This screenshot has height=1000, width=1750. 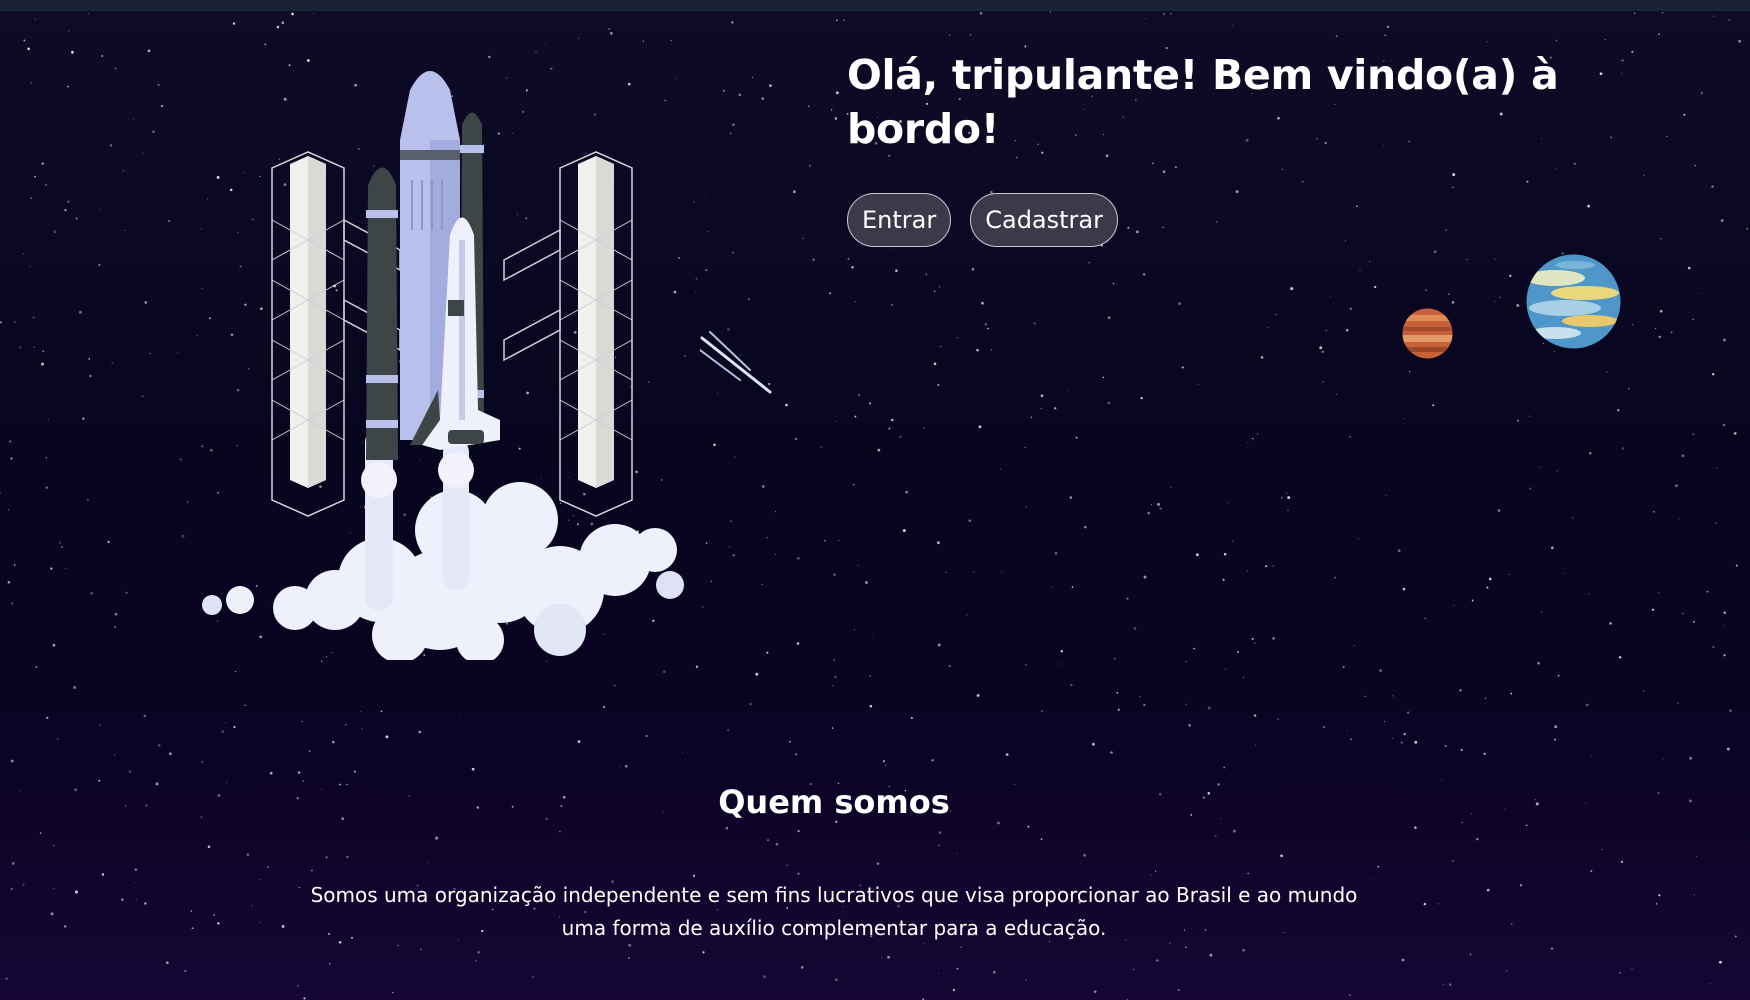 What do you see at coordinates (308, 334) in the screenshot?
I see `left-launch-tower` at bounding box center [308, 334].